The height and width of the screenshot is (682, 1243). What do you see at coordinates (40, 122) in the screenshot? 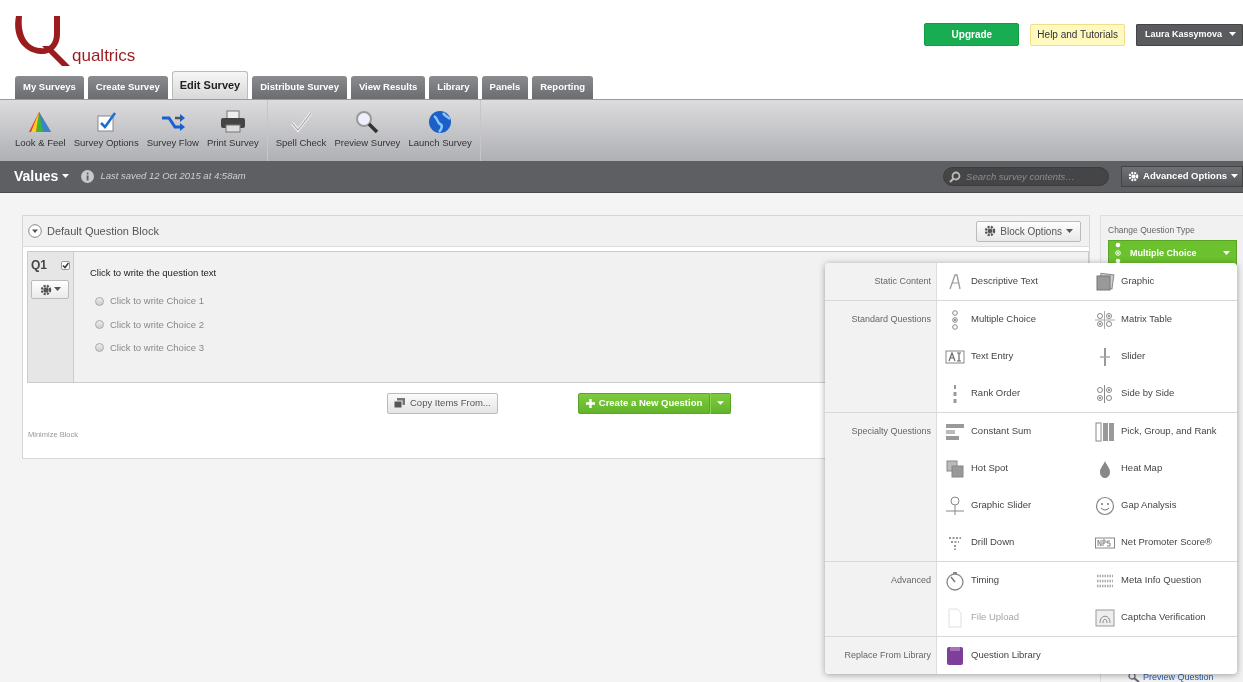
I see `palette-icon` at bounding box center [40, 122].